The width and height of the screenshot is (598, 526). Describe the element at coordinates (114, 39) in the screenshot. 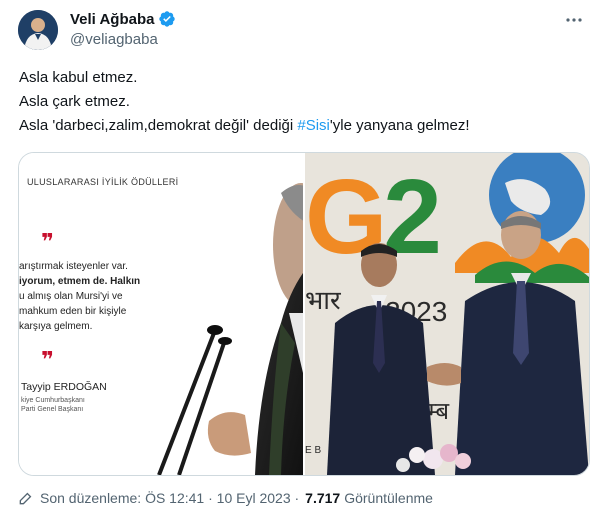

I see `author-handle: @veliagbaba` at that location.